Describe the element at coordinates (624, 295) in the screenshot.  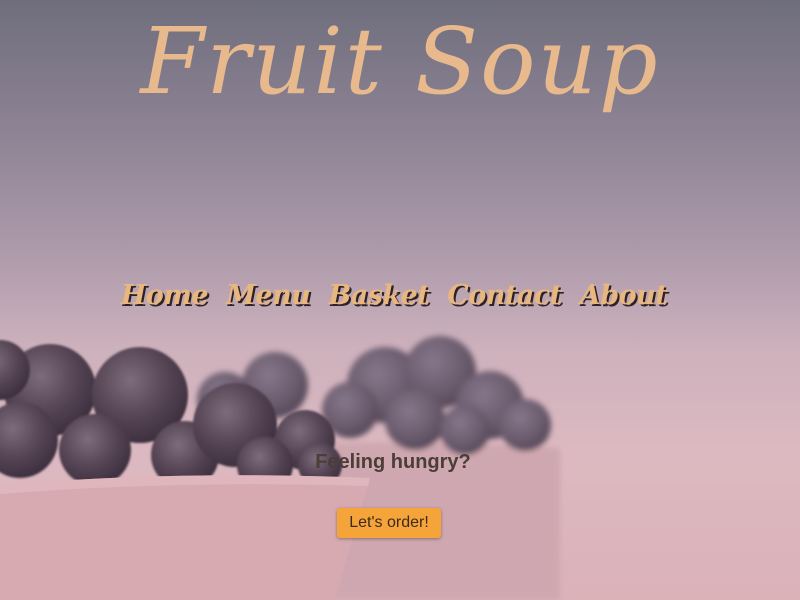
I see `nav-item-about: About` at that location.